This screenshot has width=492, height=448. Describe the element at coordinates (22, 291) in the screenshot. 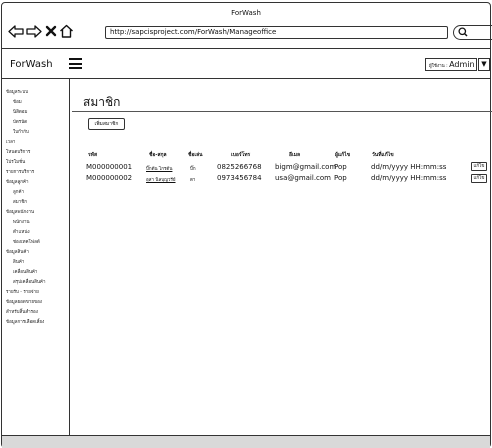

I see `sidebar-item-income-expense: รายรับ - รายจ่าย` at that location.